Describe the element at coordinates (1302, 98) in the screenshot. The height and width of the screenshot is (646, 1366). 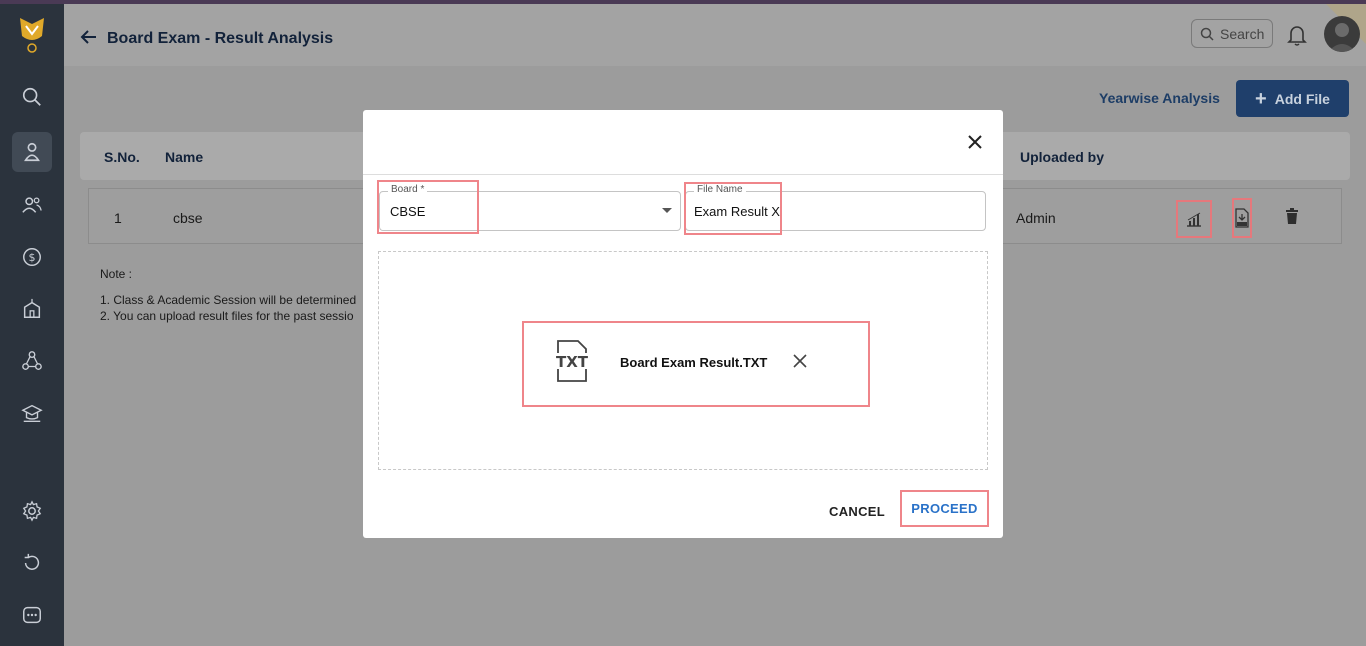
I see `add-file-label: Add File` at that location.